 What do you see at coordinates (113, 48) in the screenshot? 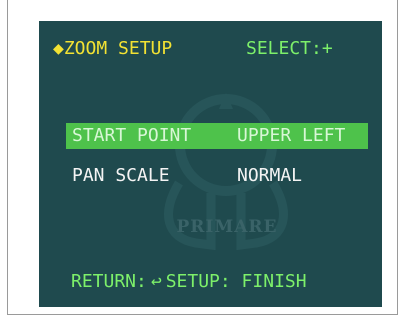
I see `menu-title: ◆ZOOM SETUP` at bounding box center [113, 48].